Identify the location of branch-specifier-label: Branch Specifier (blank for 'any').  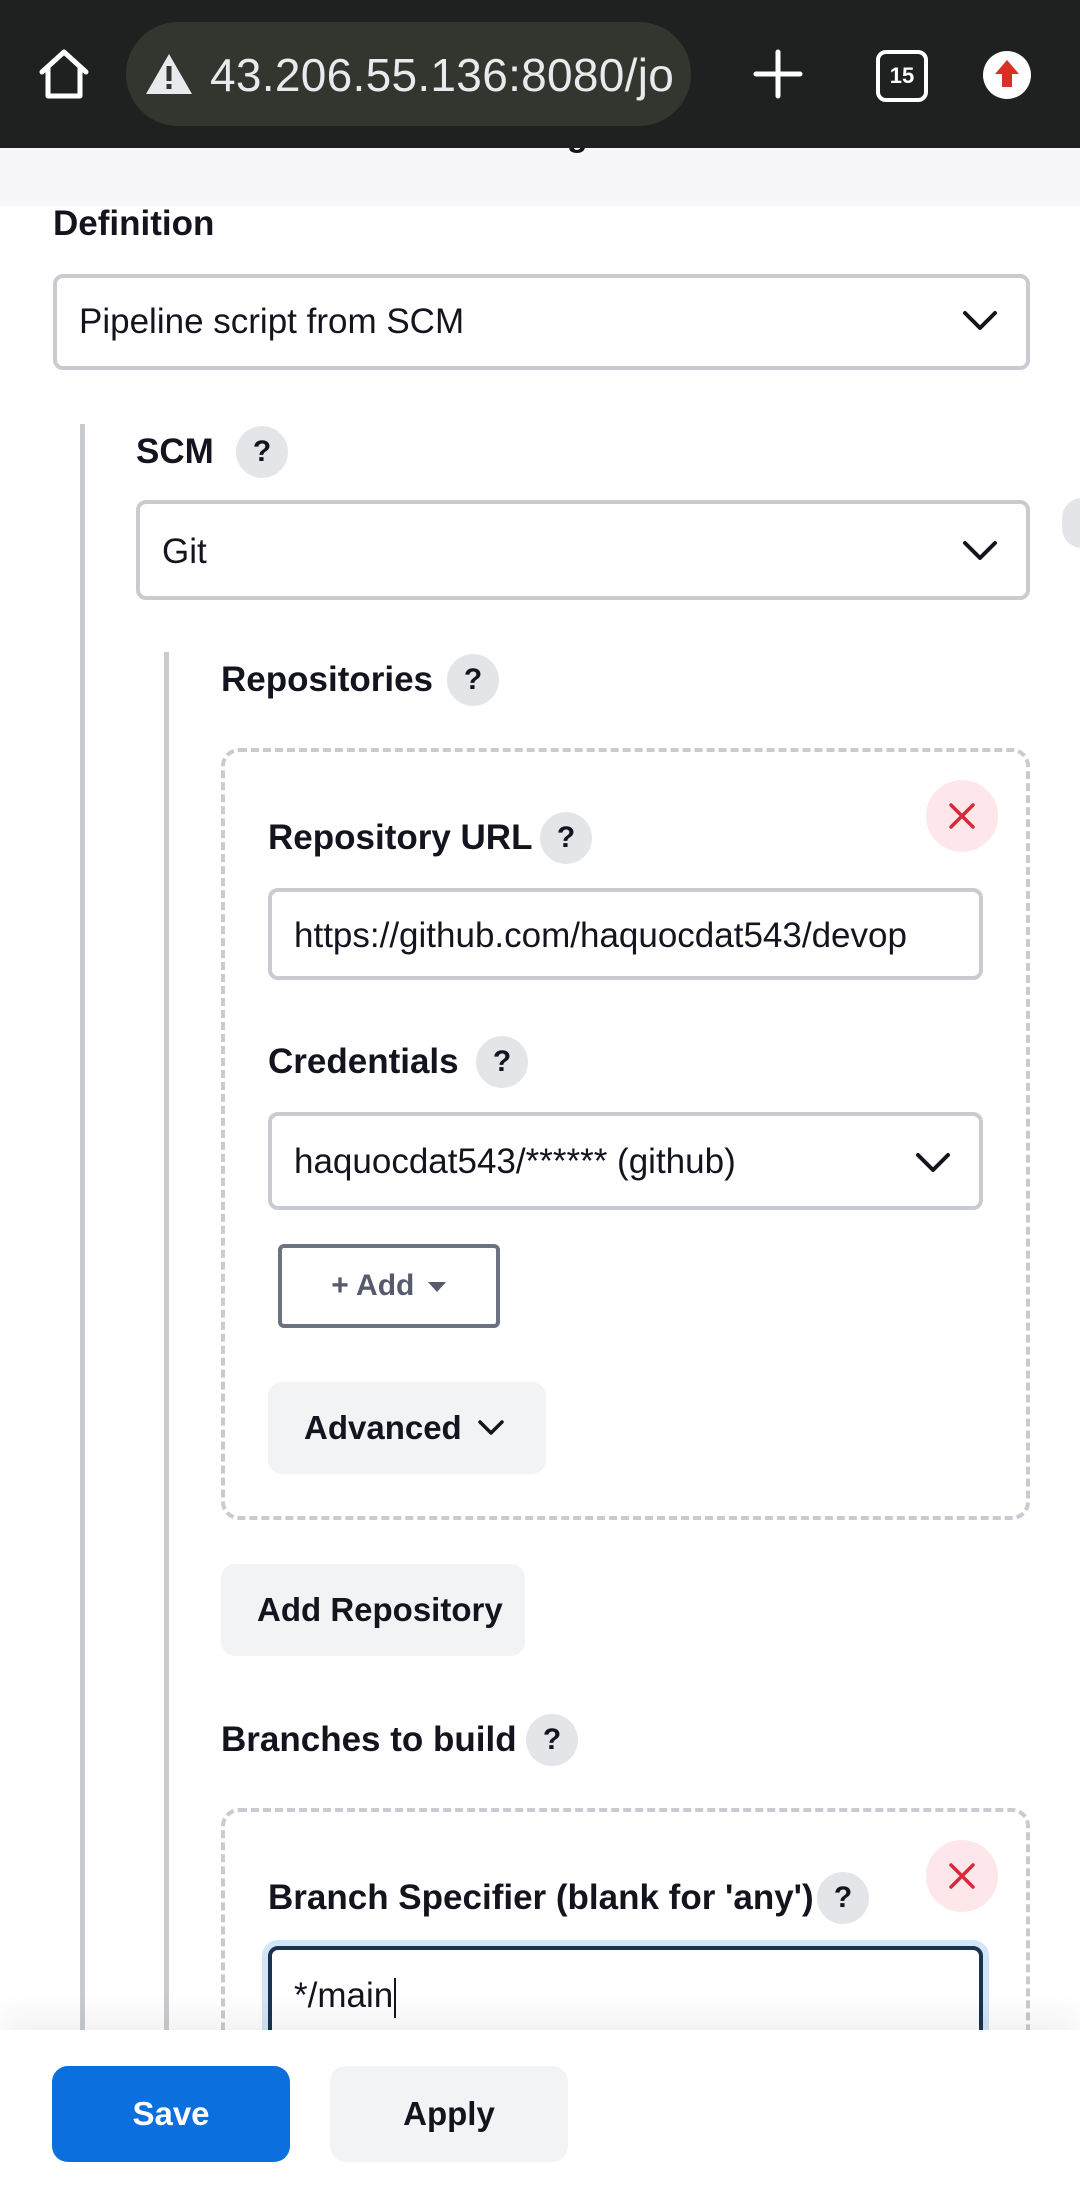
(541, 1897).